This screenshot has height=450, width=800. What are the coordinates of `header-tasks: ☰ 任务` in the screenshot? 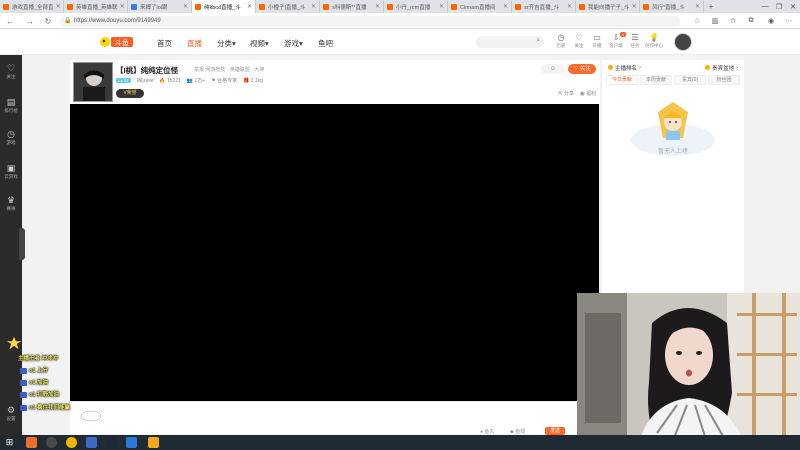 It's located at (635, 41).